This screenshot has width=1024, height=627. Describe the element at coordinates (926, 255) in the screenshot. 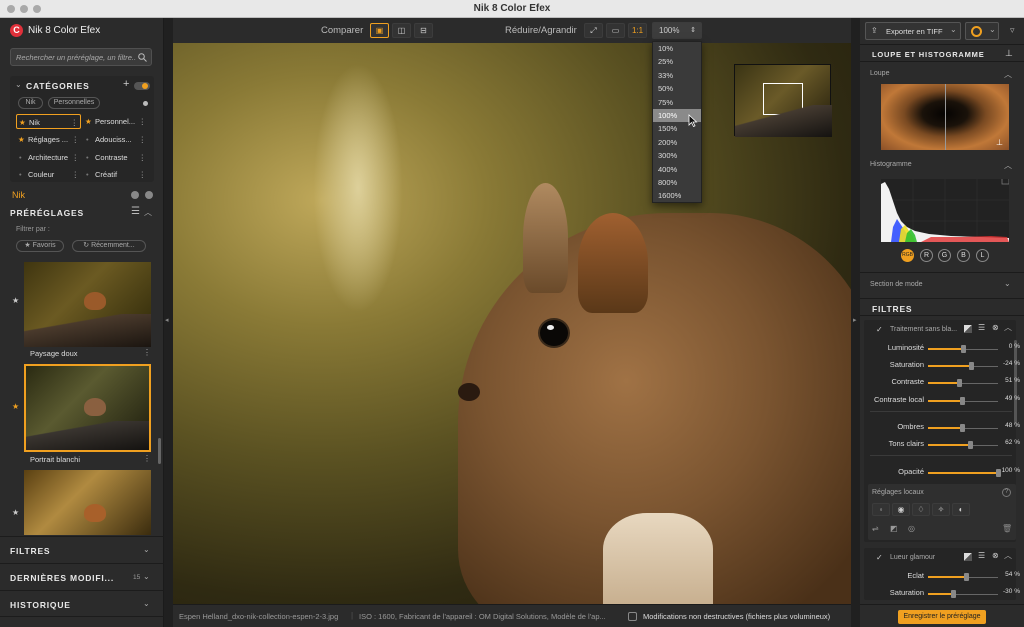

I see `channel-r-button: R` at that location.